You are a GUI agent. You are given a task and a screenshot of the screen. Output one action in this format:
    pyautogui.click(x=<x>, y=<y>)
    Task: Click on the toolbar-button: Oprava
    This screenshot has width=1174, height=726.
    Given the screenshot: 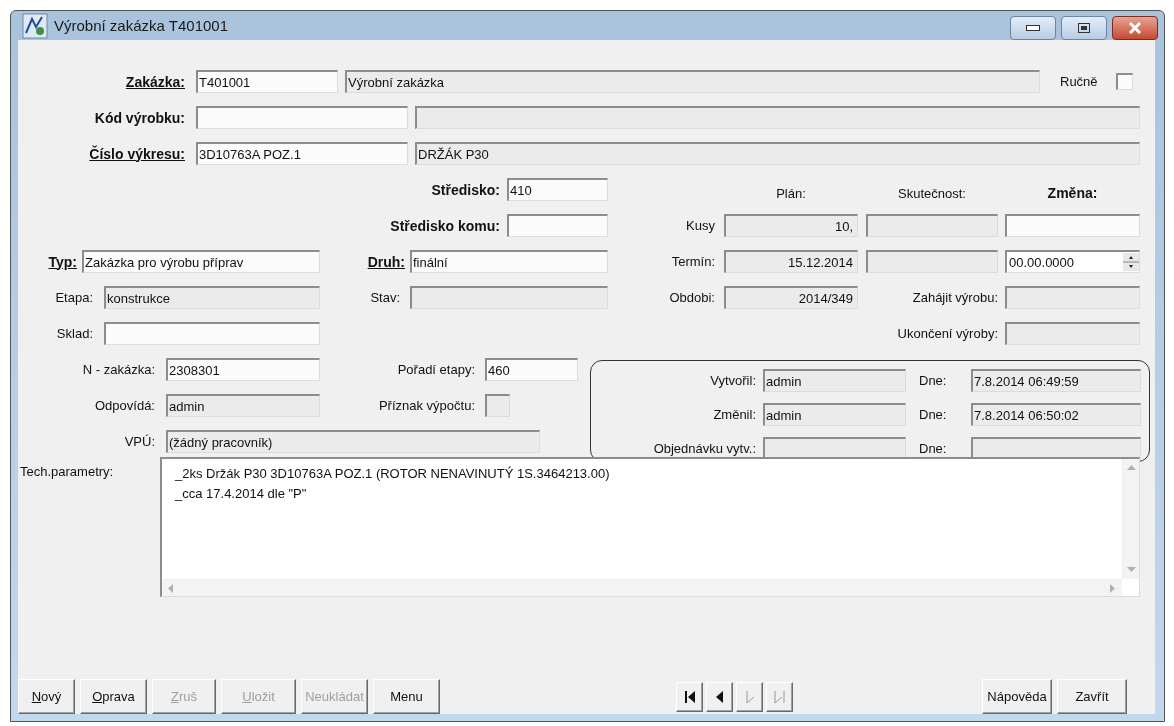 What is the action you would take?
    pyautogui.click(x=113, y=696)
    